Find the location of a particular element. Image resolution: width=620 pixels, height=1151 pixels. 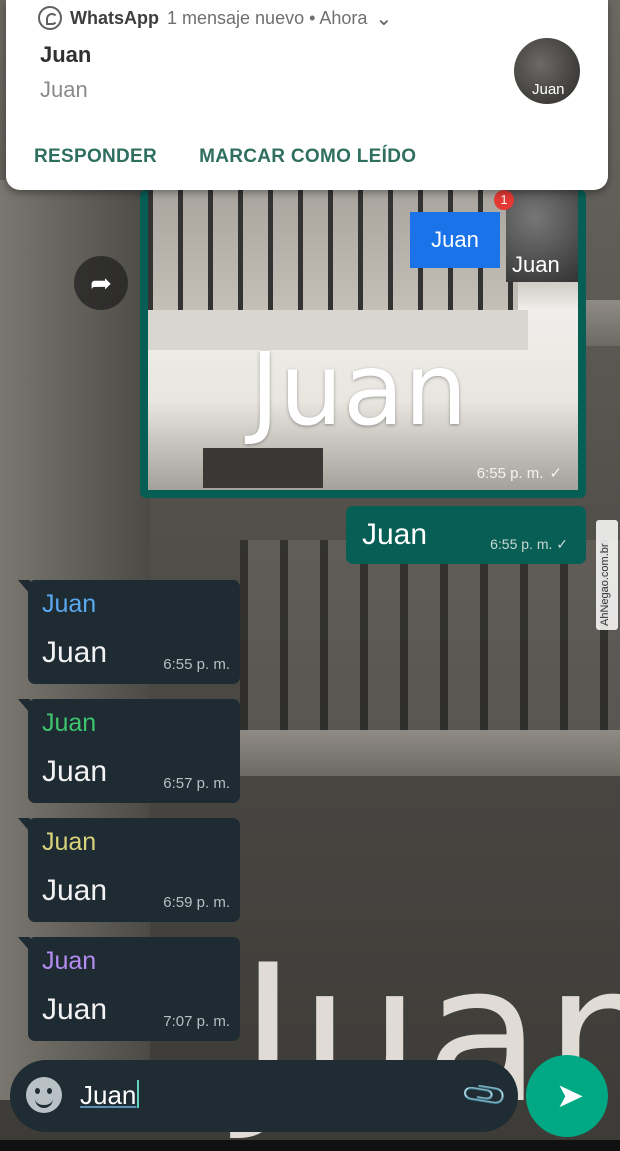

forward-icon: ➦ is located at coordinates (101, 283).